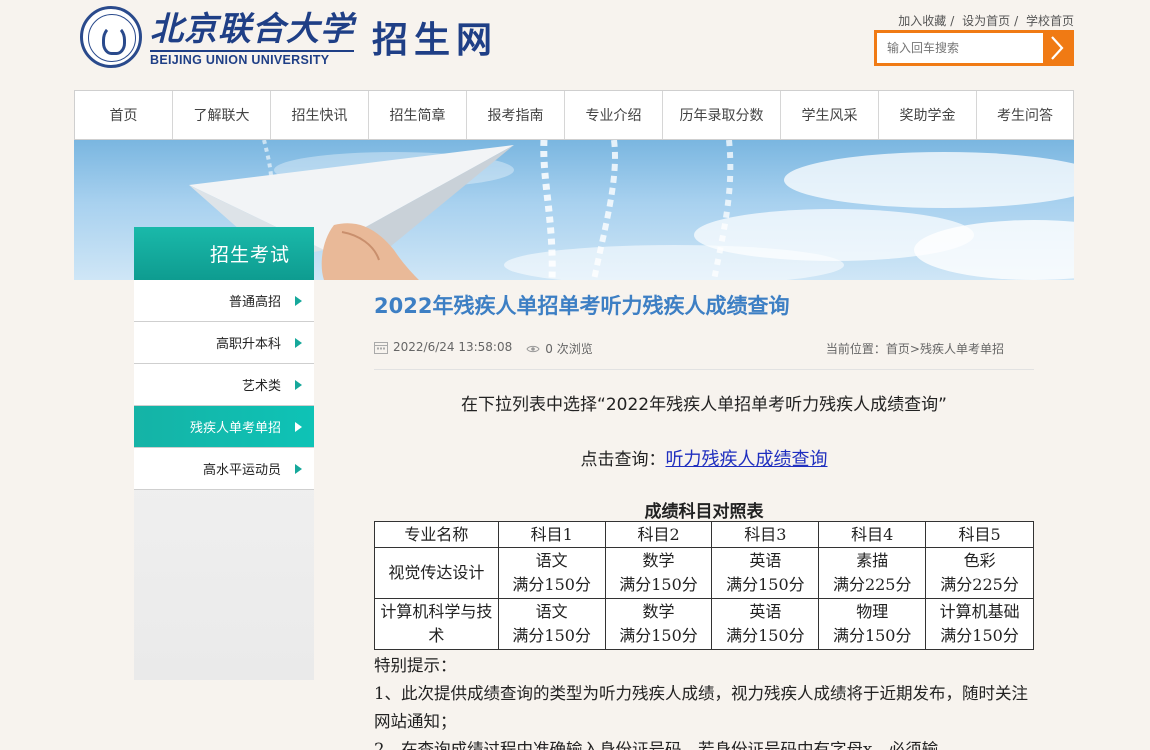 The width and height of the screenshot is (1150, 750). What do you see at coordinates (765, 534) in the screenshot?
I see `table-header-cell: 科目3` at bounding box center [765, 534].